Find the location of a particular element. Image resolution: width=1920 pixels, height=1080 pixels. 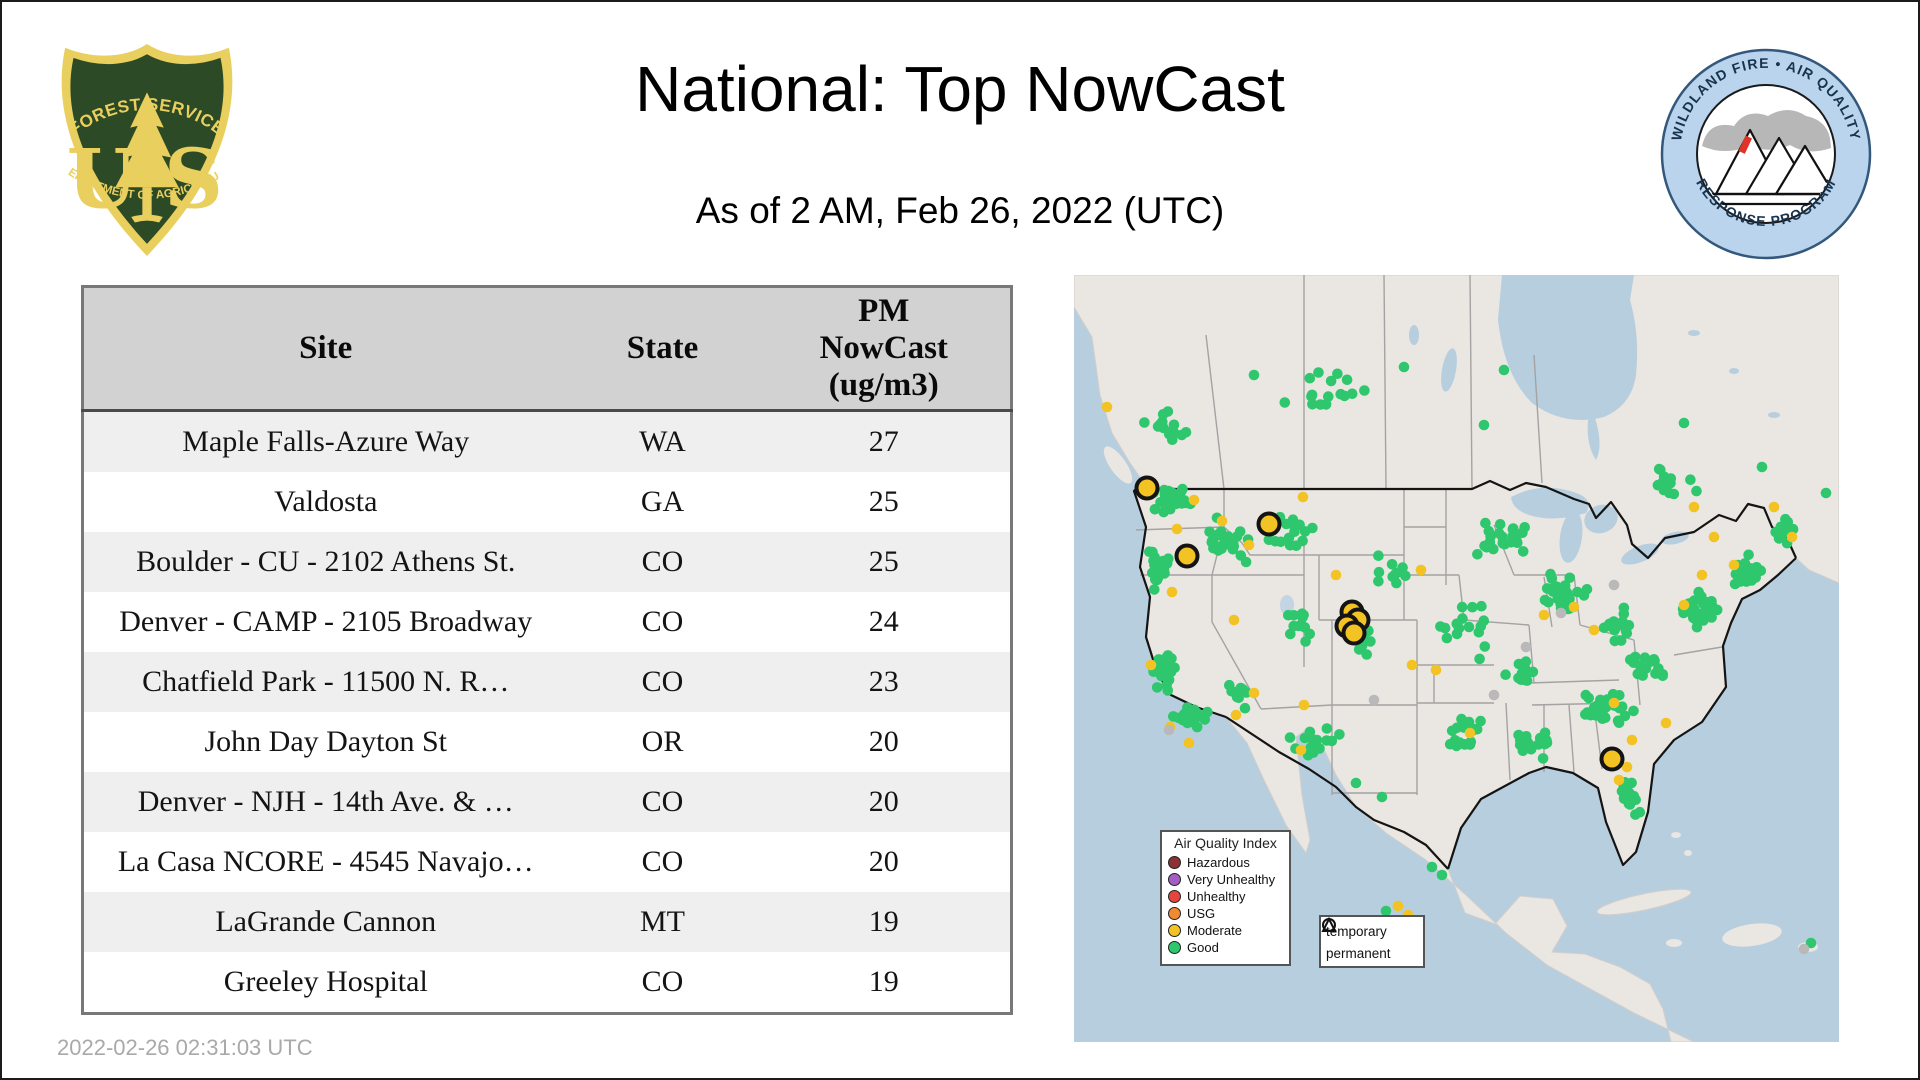

site-cell: Valdosta is located at coordinates (325, 502).